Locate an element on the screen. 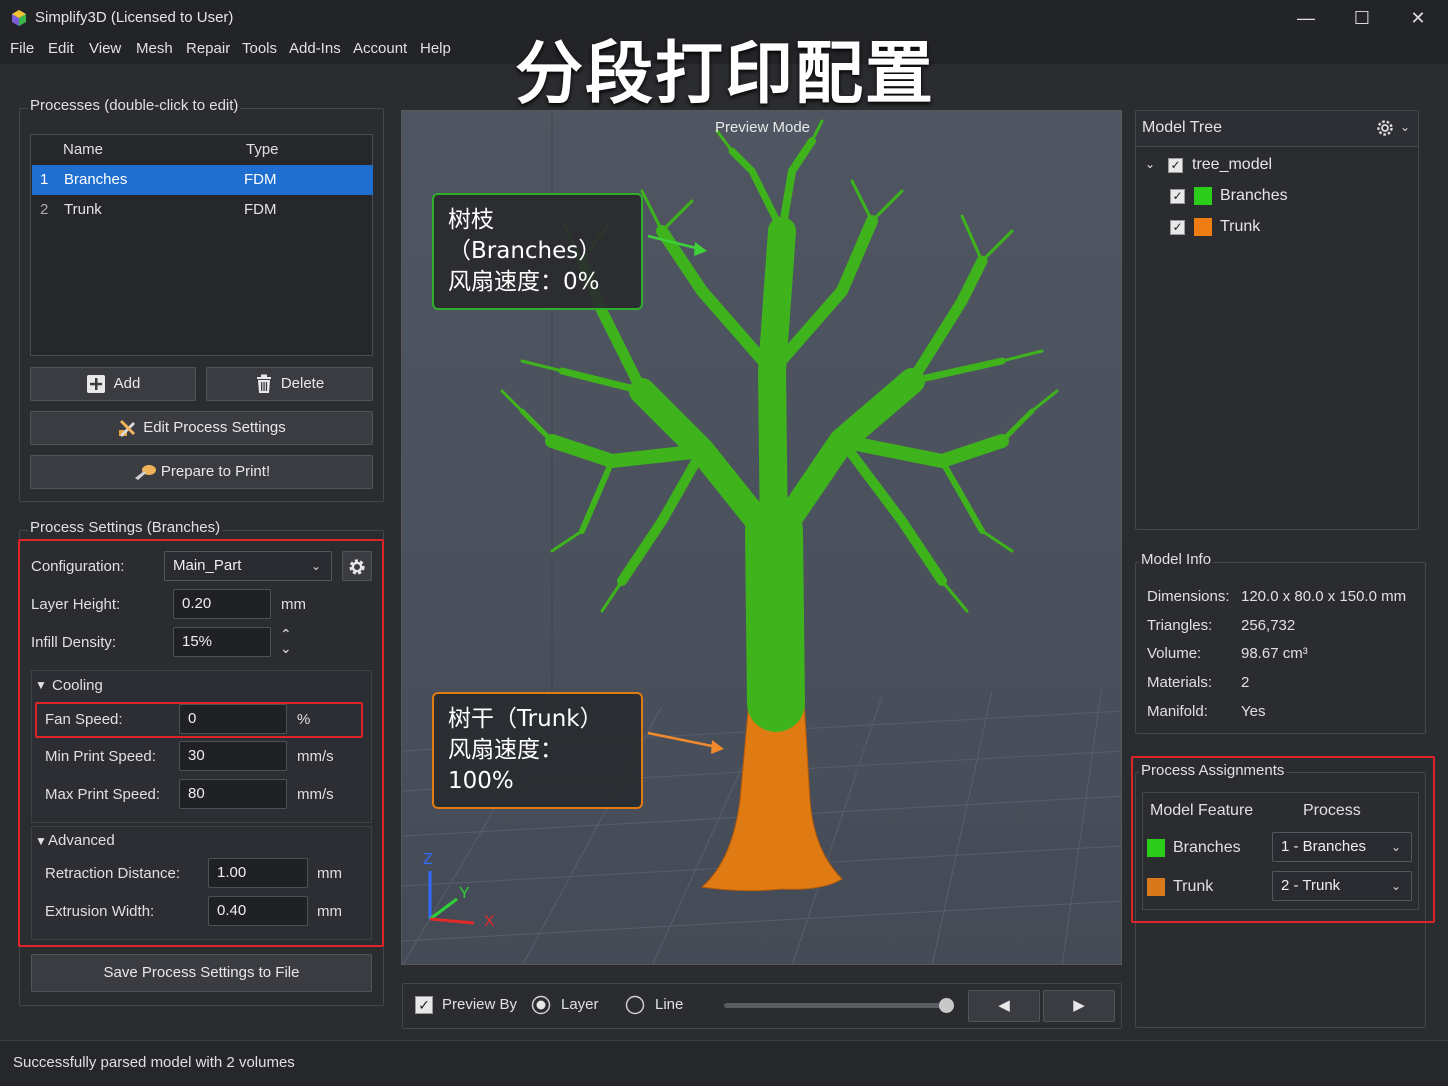  delete-process-button: Delete is located at coordinates (289, 384).